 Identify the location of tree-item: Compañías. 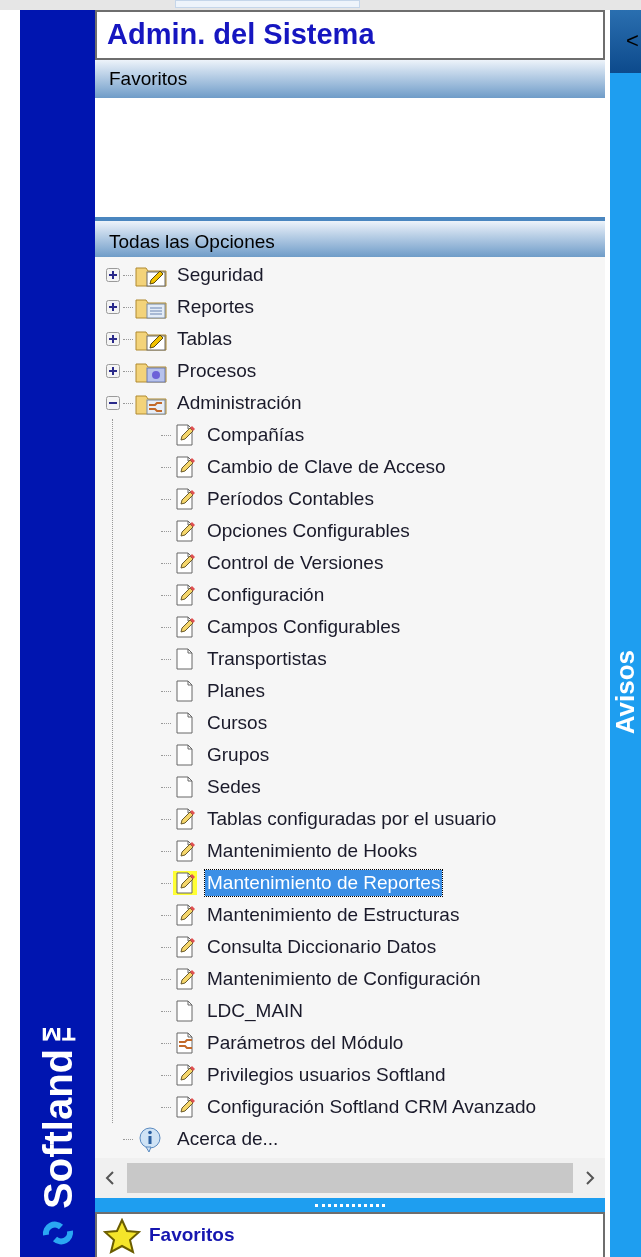
(256, 435).